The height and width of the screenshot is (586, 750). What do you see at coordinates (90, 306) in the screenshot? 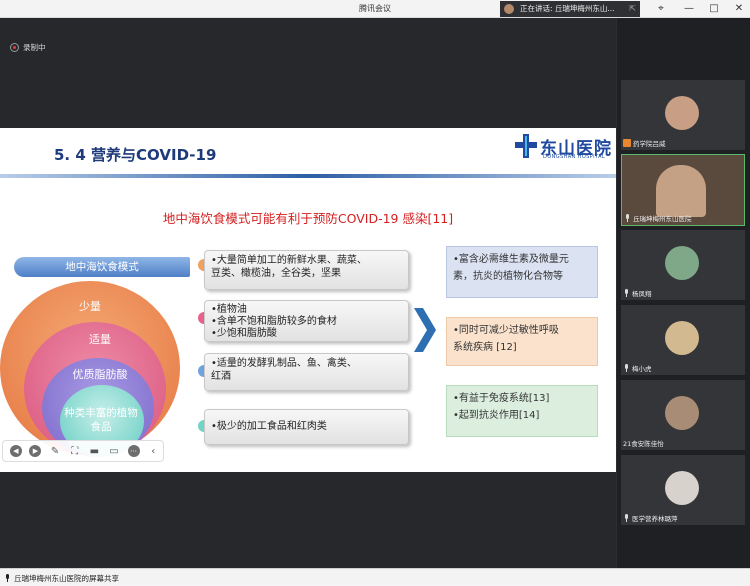
I see `circle-label: 少量` at bounding box center [90, 306].